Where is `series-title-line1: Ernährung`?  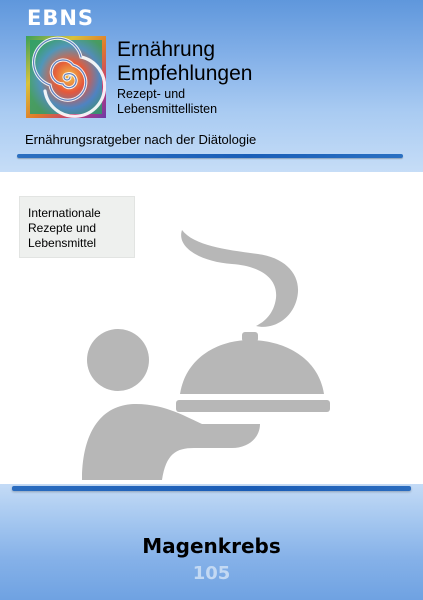
series-title-line1: Ernährung is located at coordinates (166, 49).